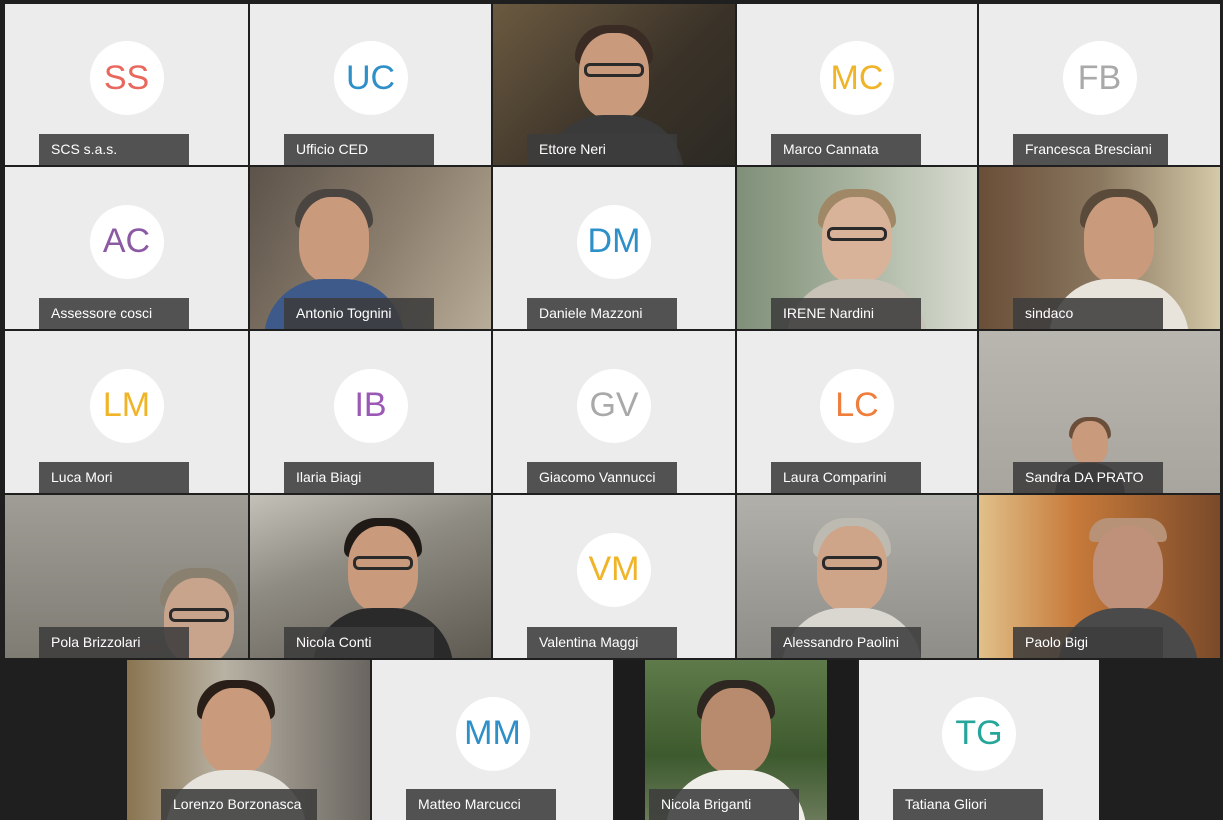 The image size is (1223, 820). I want to click on participant-name: Ufficio CED, so click(359, 149).